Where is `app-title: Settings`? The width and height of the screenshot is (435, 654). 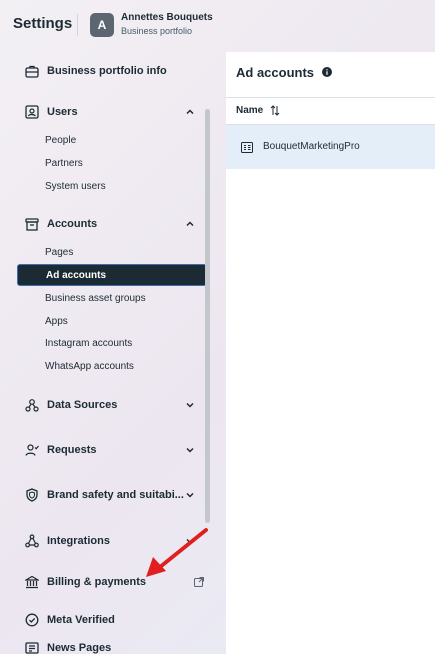 app-title: Settings is located at coordinates (43, 23).